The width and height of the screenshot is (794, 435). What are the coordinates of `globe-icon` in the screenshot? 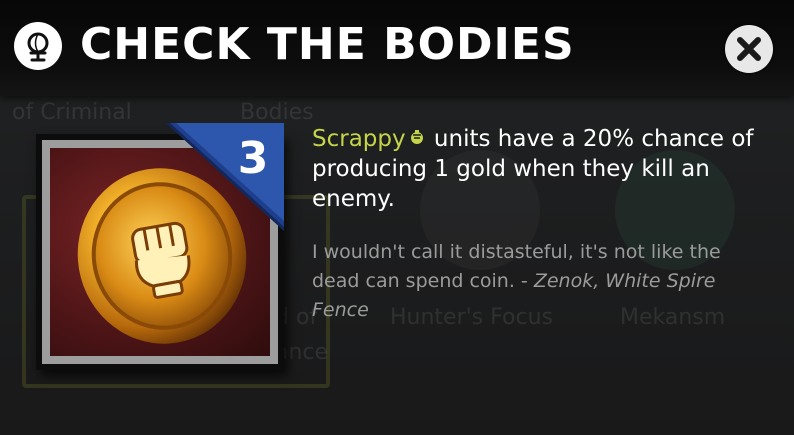 It's located at (38, 46).